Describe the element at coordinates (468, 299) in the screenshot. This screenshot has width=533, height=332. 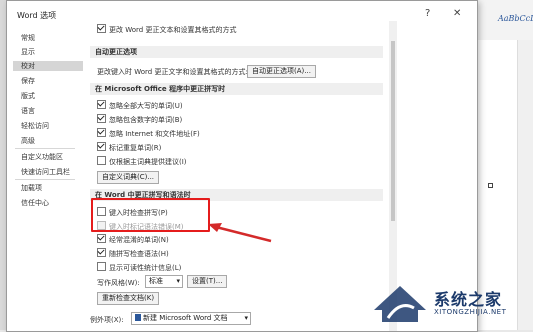
I see `watermark-chinese-text: 系统之家` at that location.